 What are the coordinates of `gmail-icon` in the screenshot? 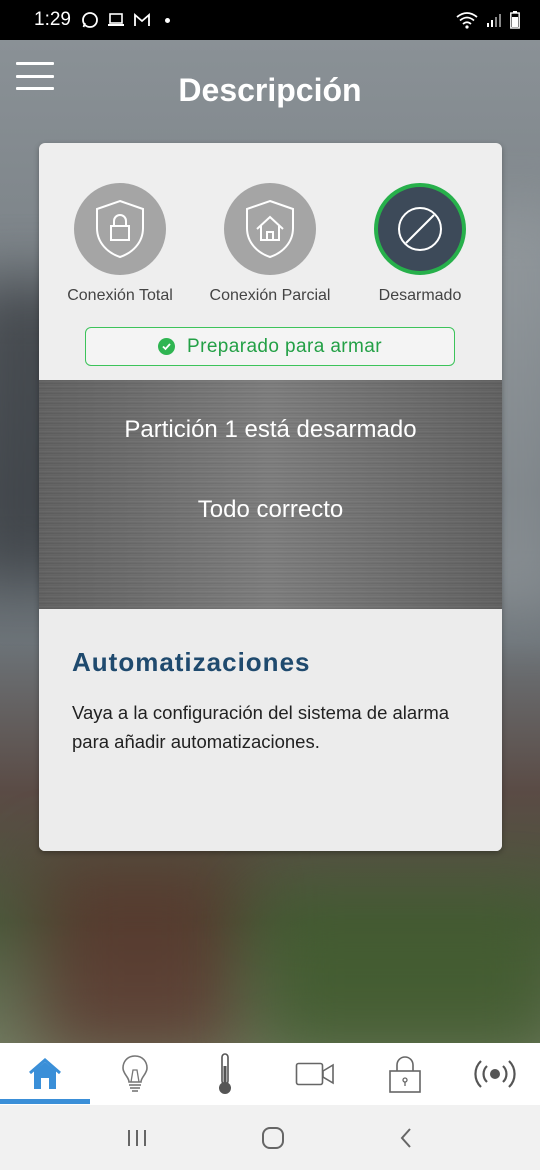 It's located at (142, 19).